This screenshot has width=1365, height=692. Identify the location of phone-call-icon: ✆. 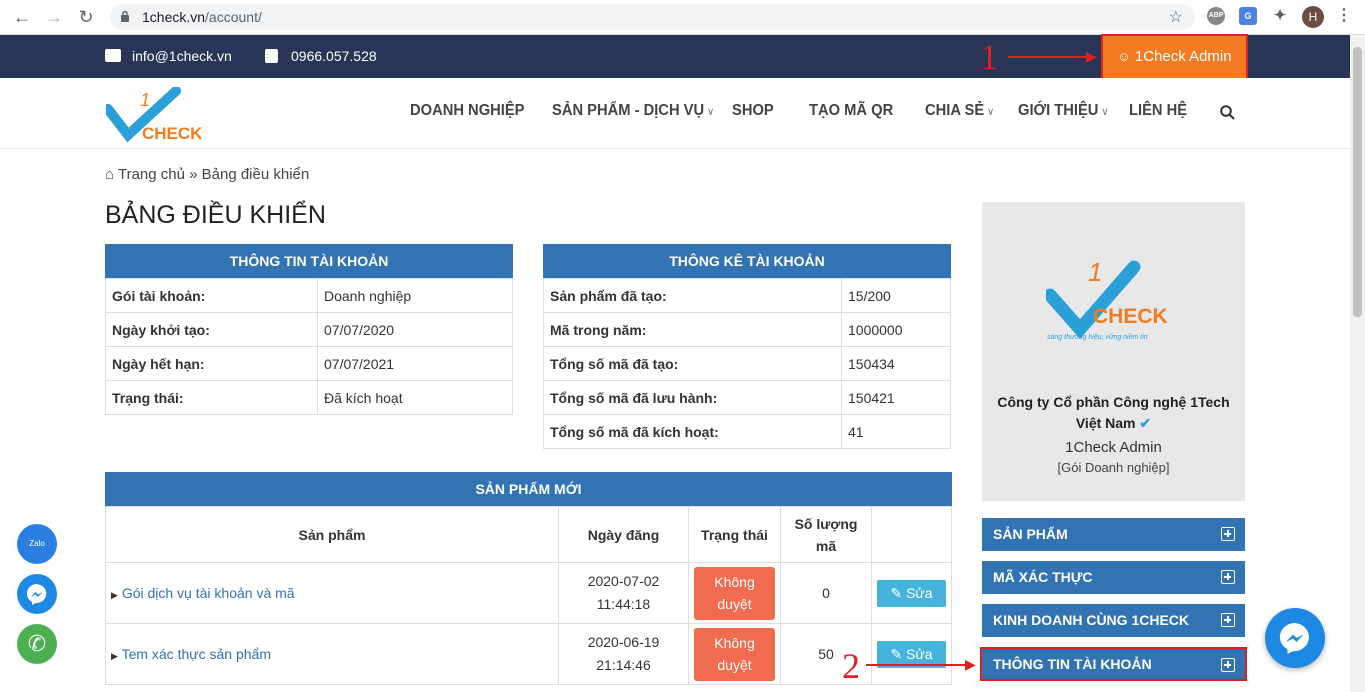
(37, 644).